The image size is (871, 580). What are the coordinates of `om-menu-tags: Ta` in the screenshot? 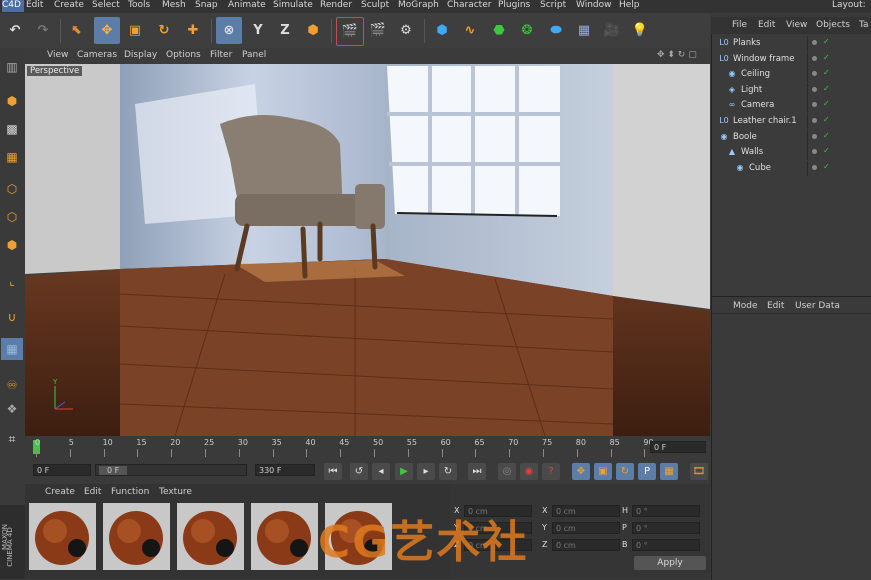 It's located at (864, 25).